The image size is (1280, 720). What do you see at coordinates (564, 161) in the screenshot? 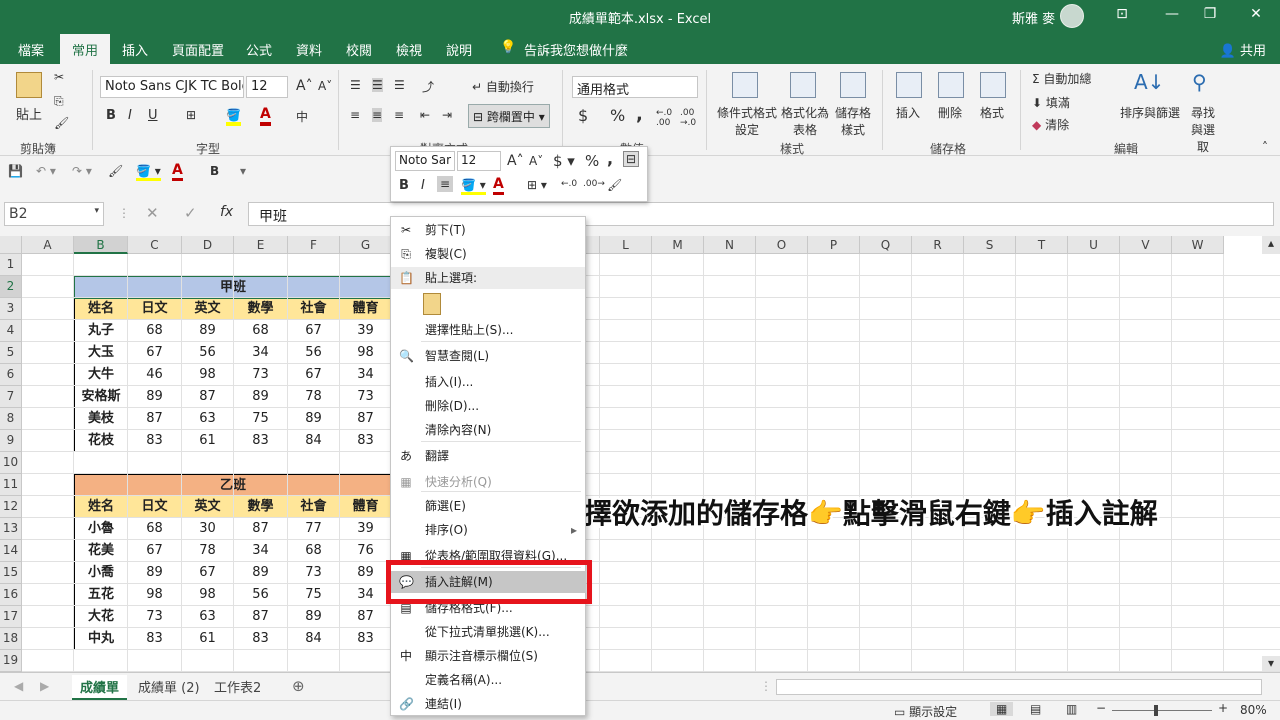
I see `currency-icon: $ ▾` at bounding box center [564, 161].